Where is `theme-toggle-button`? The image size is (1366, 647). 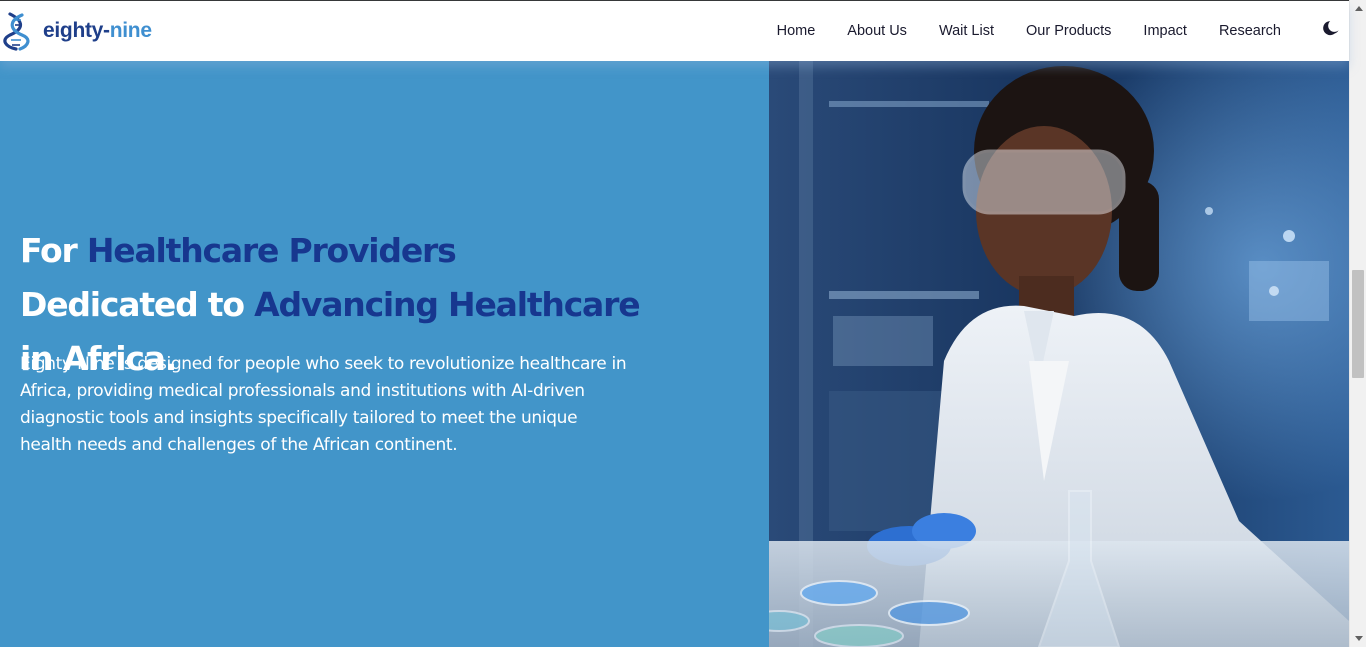
theme-toggle-button is located at coordinates (1331, 31).